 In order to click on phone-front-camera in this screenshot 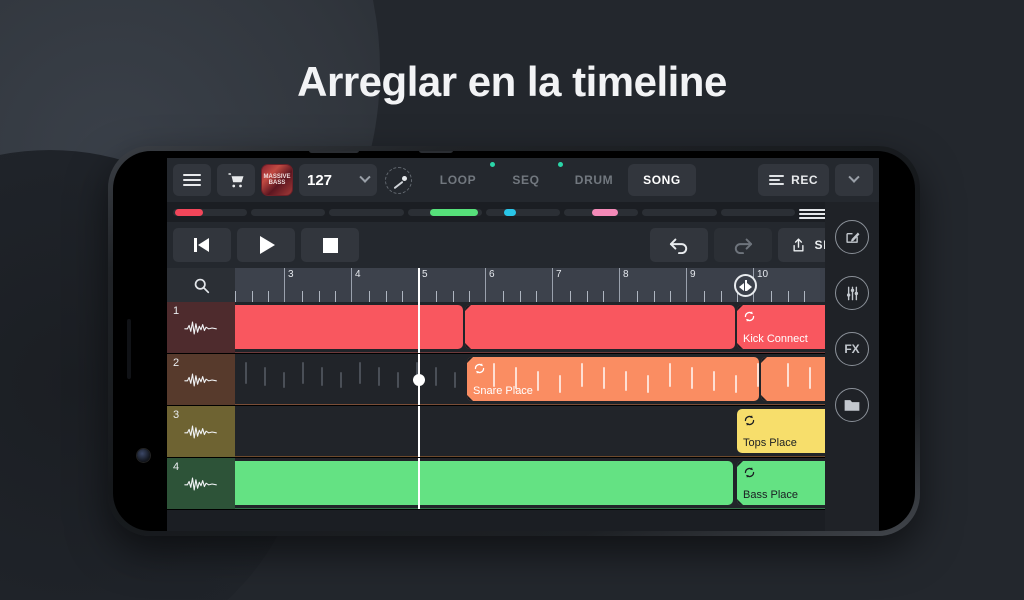, I will do `click(143, 455)`.